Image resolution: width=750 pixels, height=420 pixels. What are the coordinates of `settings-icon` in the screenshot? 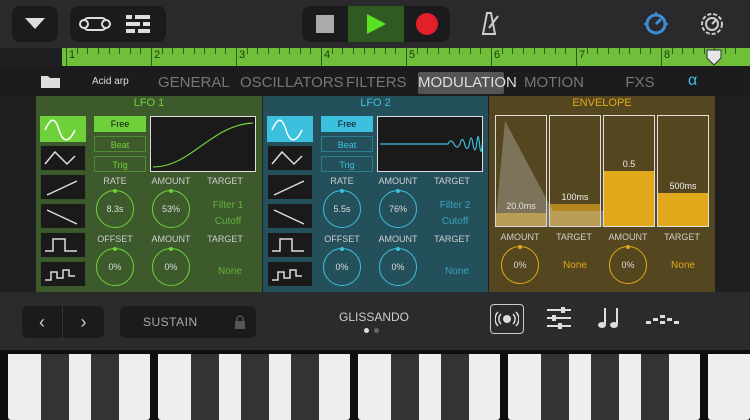 It's located at (712, 24).